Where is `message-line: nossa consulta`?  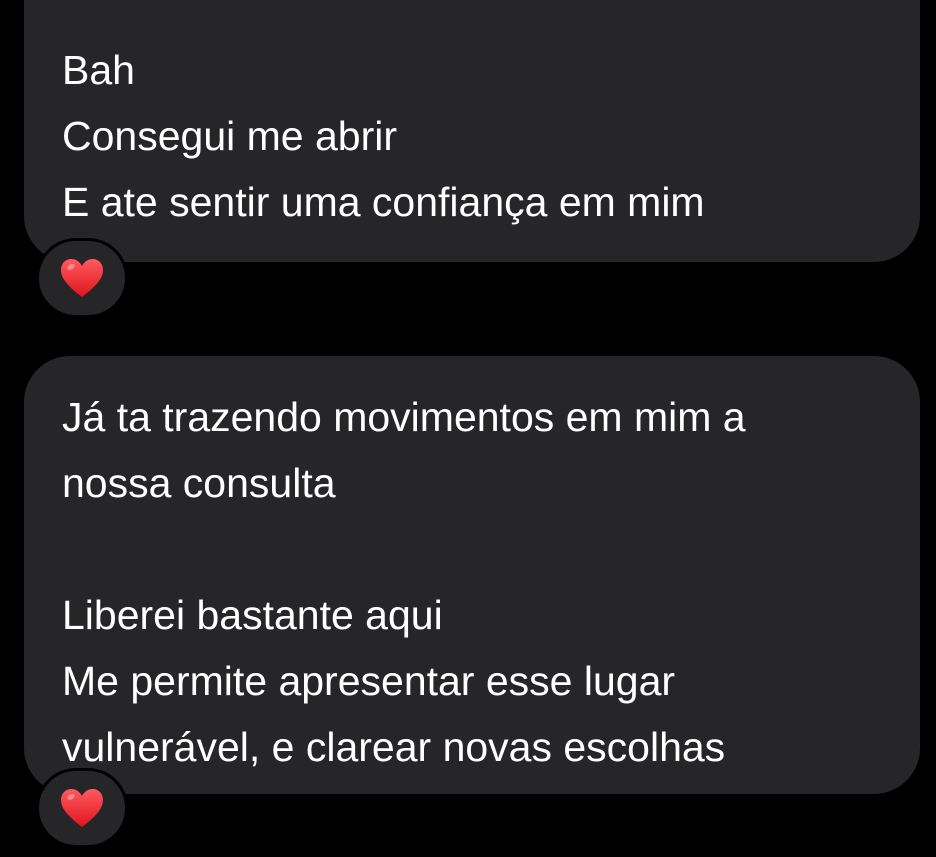
message-line: nossa consulta is located at coordinates (199, 483).